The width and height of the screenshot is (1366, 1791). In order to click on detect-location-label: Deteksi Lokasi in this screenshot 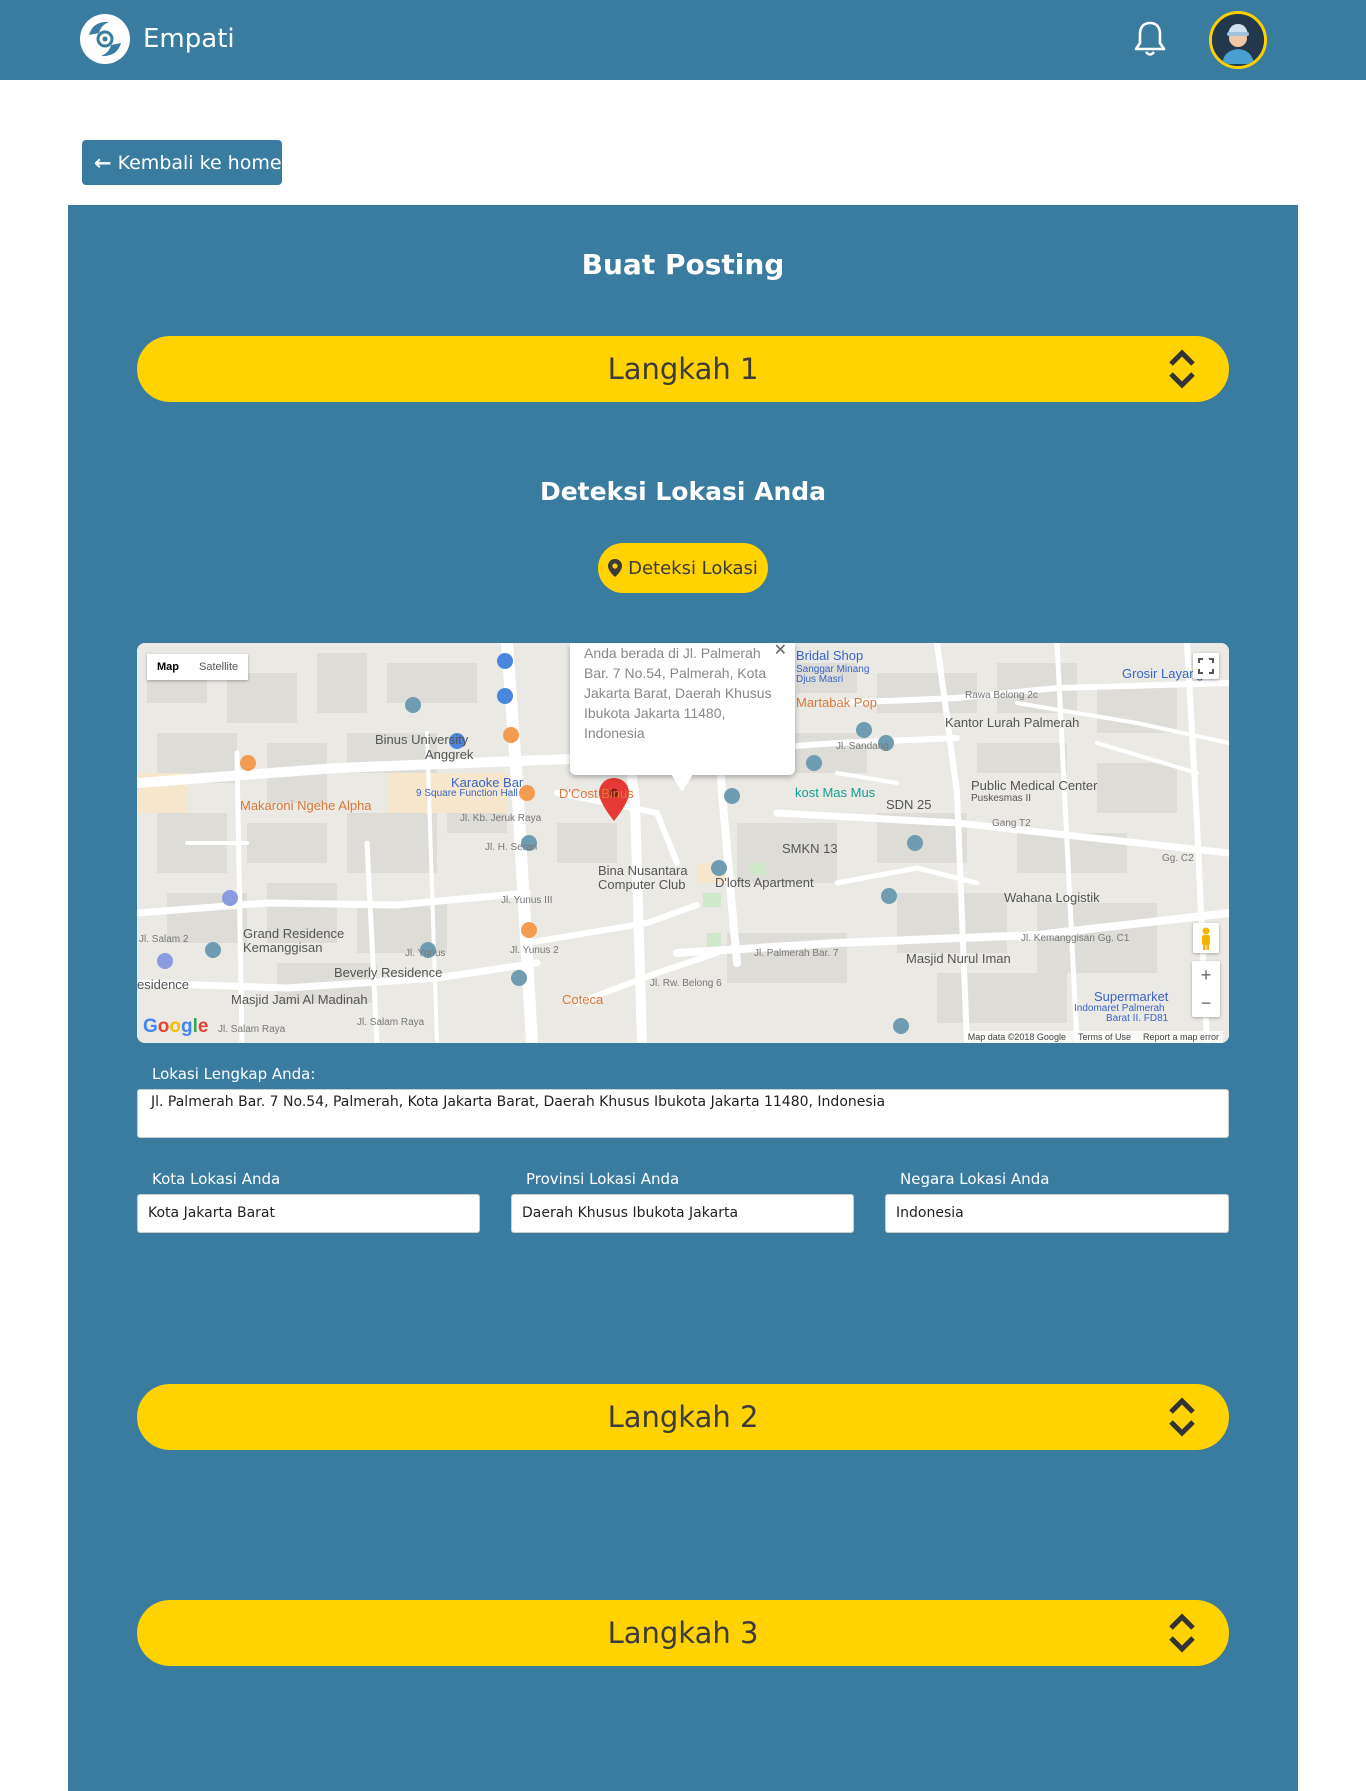, I will do `click(693, 568)`.